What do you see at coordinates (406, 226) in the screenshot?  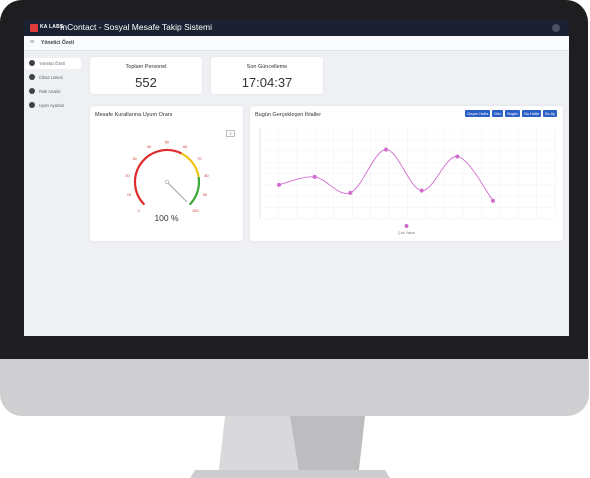 I see `legend-marker` at bounding box center [406, 226].